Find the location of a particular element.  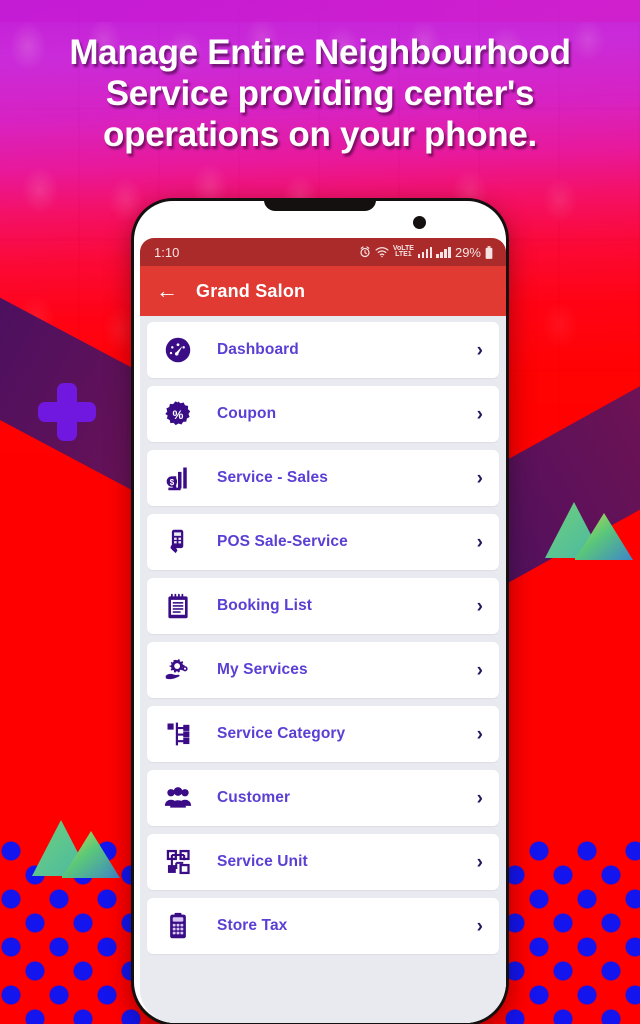

menu-item-label: Booking List is located at coordinates (265, 605).